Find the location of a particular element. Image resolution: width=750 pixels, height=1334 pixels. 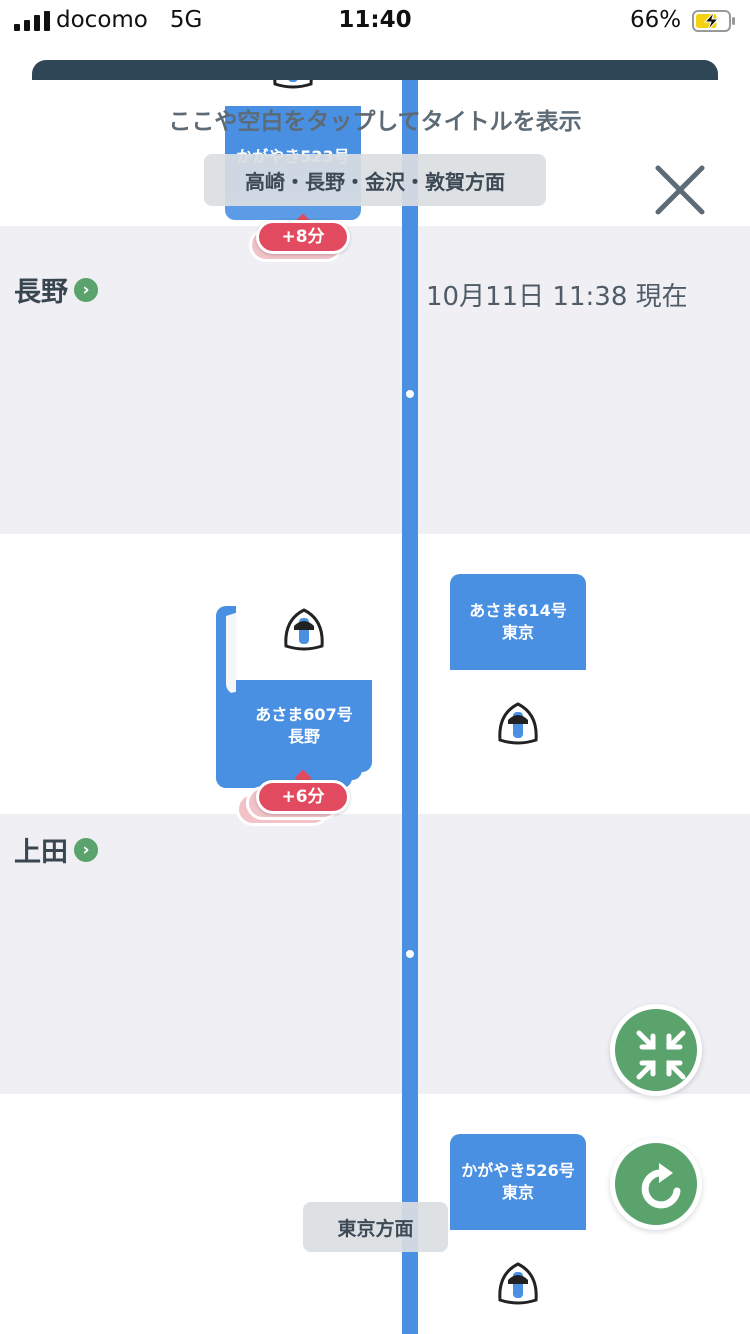

card-top is located at coordinates (304, 627).